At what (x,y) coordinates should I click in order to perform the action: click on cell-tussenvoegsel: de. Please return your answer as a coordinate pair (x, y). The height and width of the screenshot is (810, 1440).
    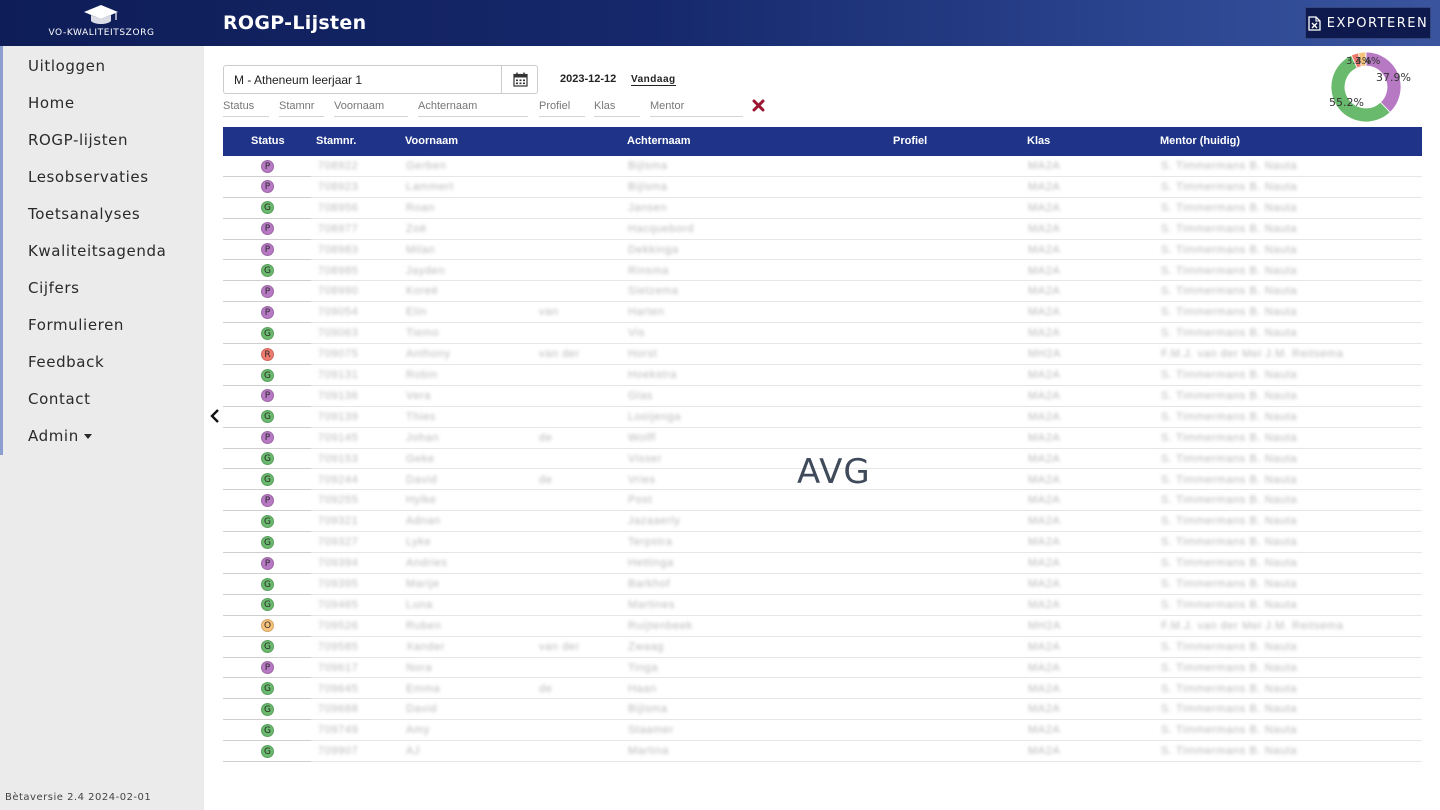
    Looking at the image, I should click on (546, 479).